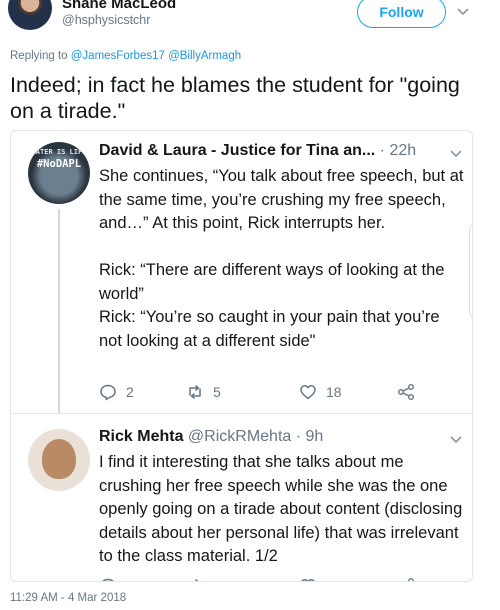 This screenshot has height=610, width=500. Describe the element at coordinates (59, 152) in the screenshot. I see `avatar-caption: WATER IS LIFE` at that location.